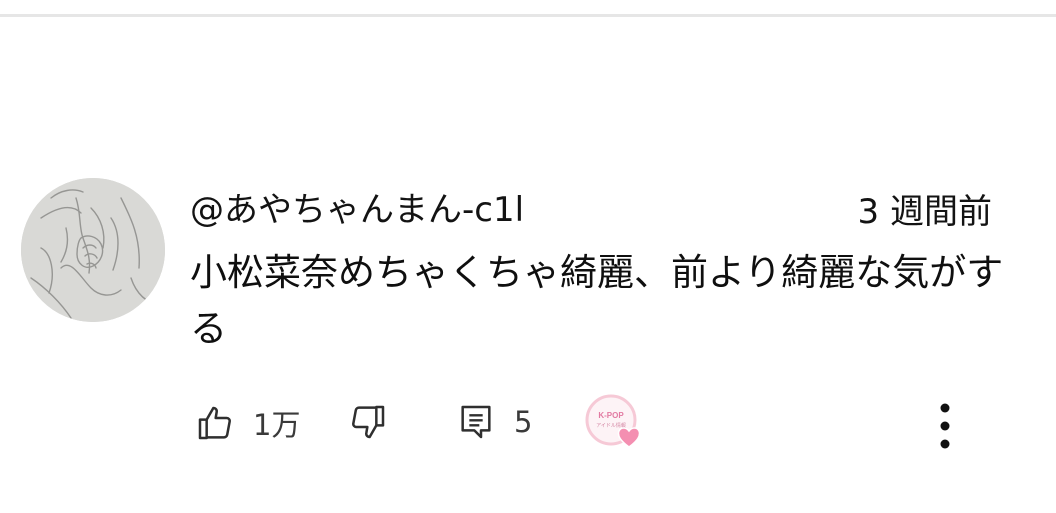 This screenshot has width=1056, height=513. I want to click on creator-avatar-heart-icon: K-POP アイドル情報, so click(613, 421).